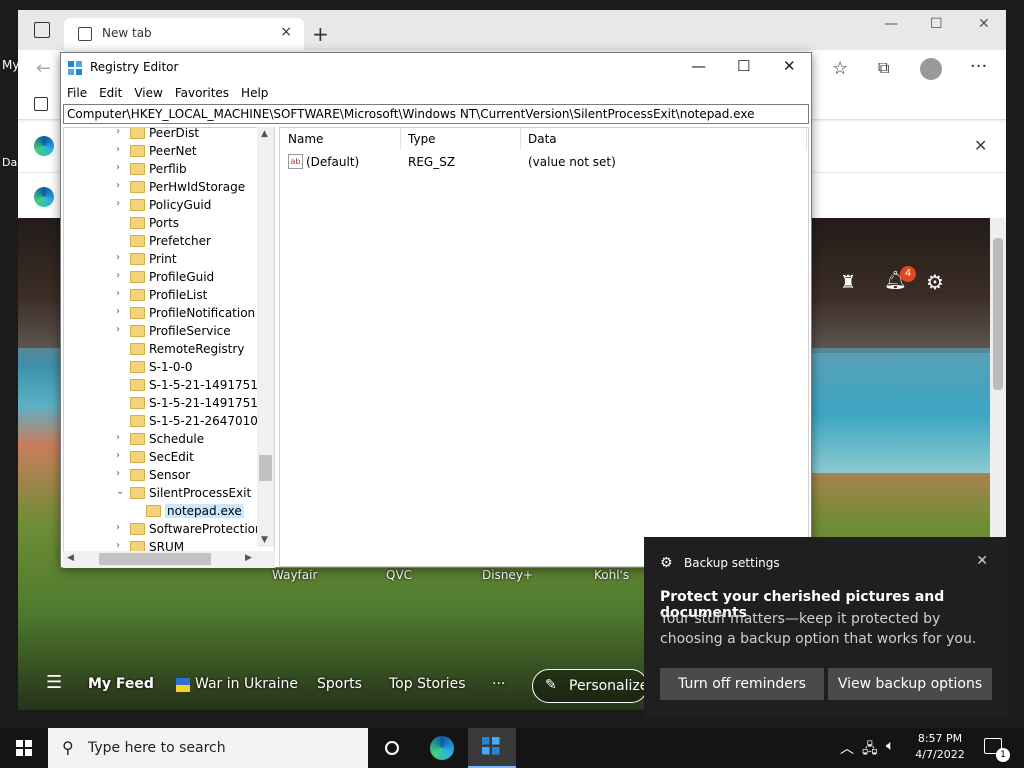 This screenshot has width=1024, height=768. What do you see at coordinates (890, 746) in the screenshot?
I see `volume-icon: 🔈︎` at bounding box center [890, 746].